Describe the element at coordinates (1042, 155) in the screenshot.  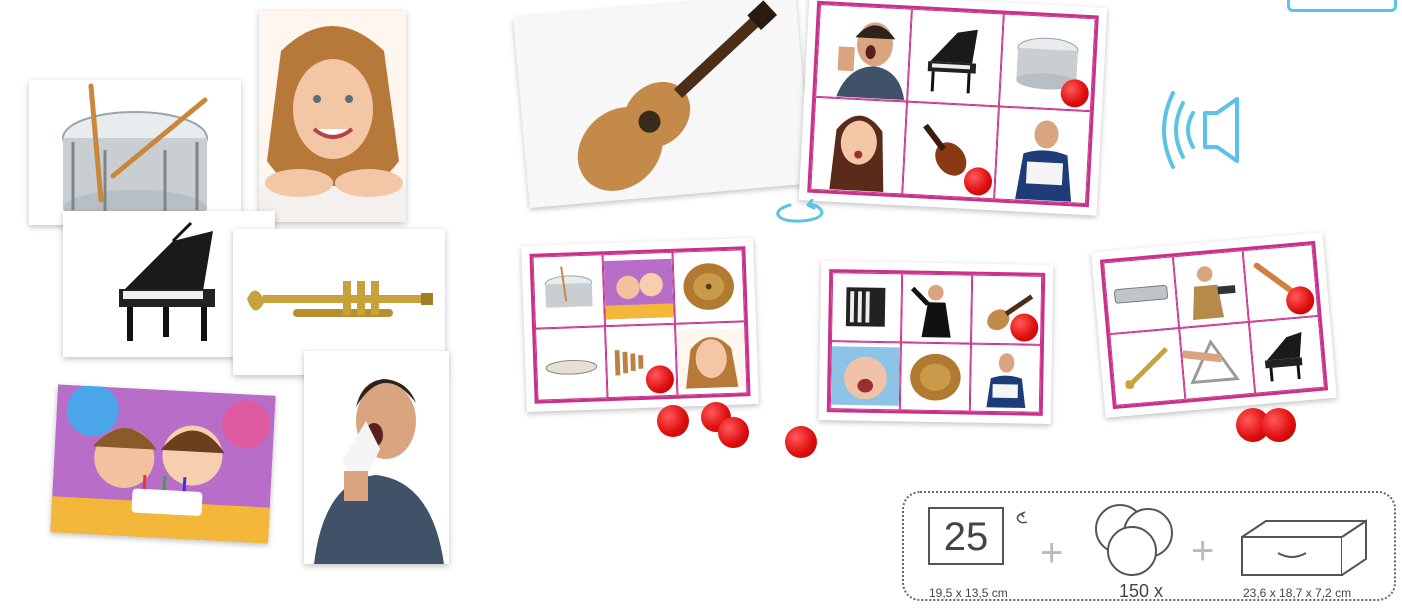
I see `board1-cell-paper-man` at that location.